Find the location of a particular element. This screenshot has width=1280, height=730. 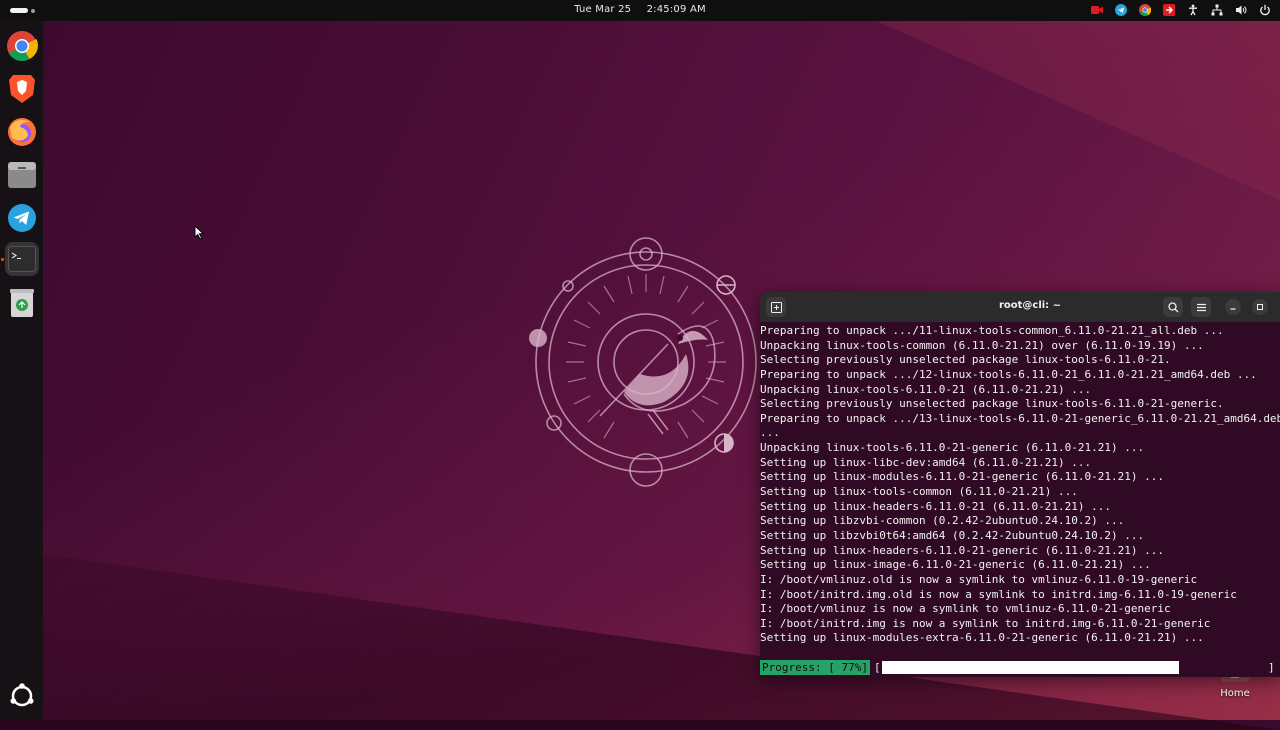

search-icon is located at coordinates (1172, 306).